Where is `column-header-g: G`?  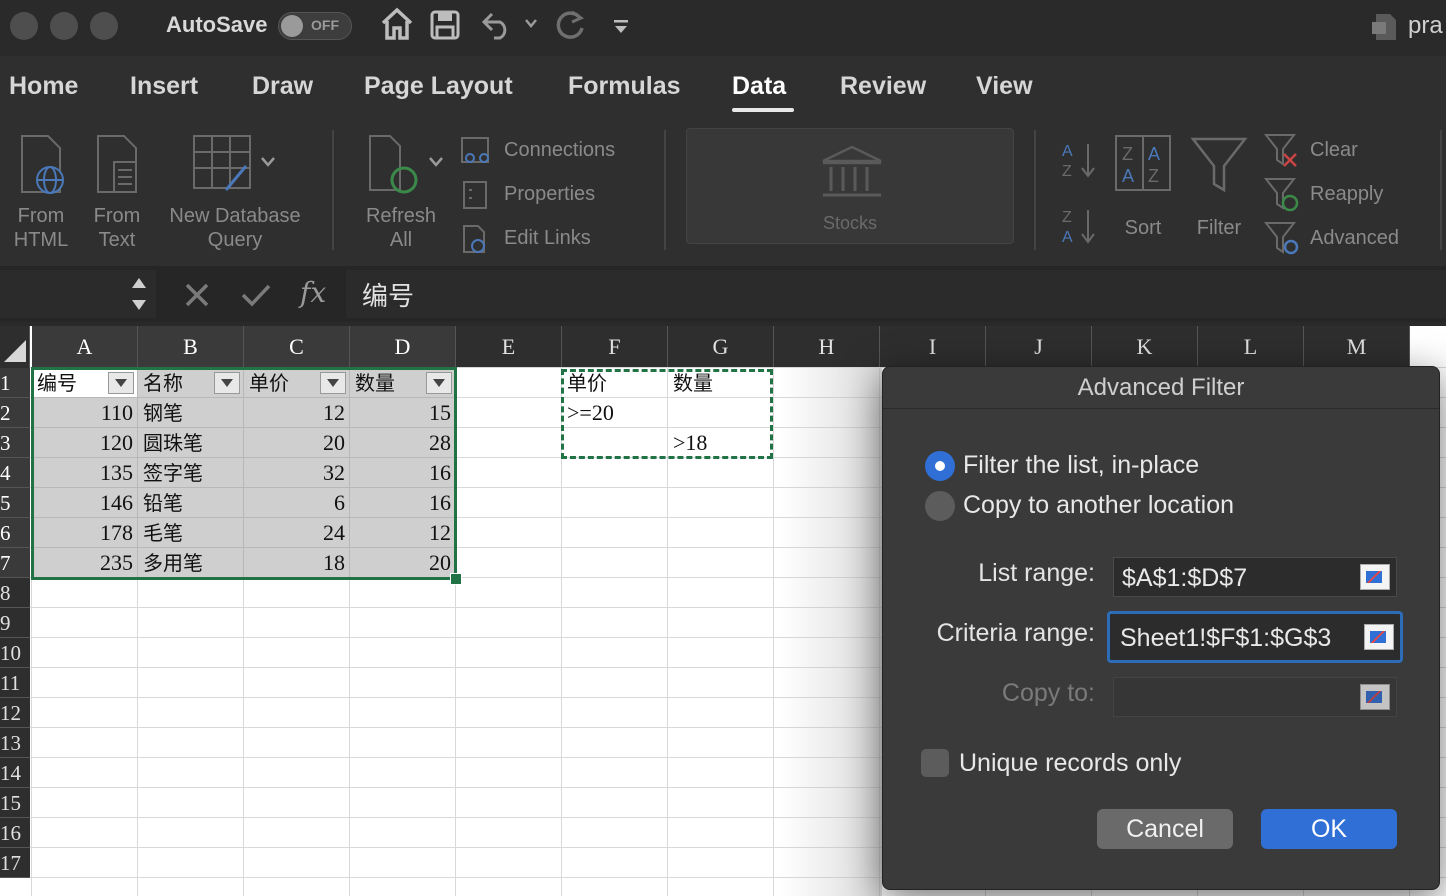
column-header-g: G is located at coordinates (721, 347).